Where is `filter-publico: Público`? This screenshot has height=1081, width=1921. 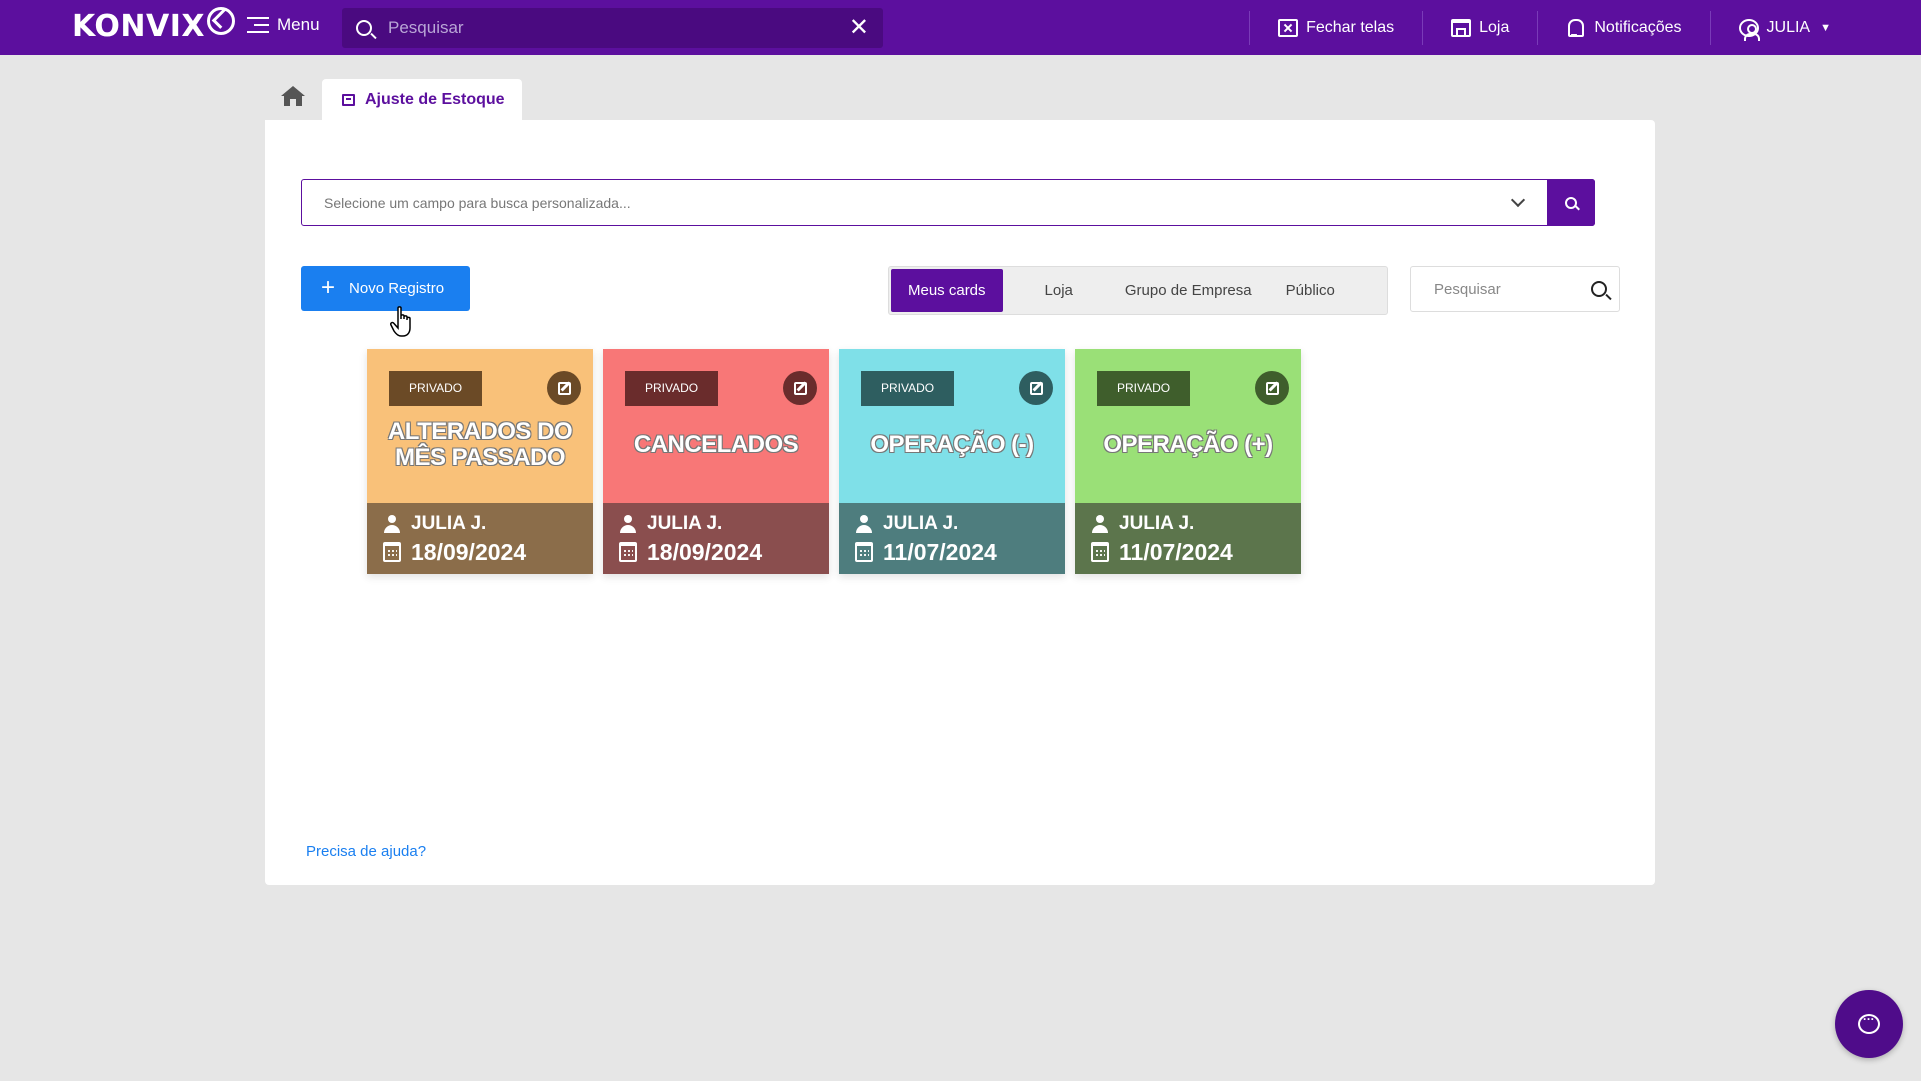
filter-publico: Público is located at coordinates (1310, 290).